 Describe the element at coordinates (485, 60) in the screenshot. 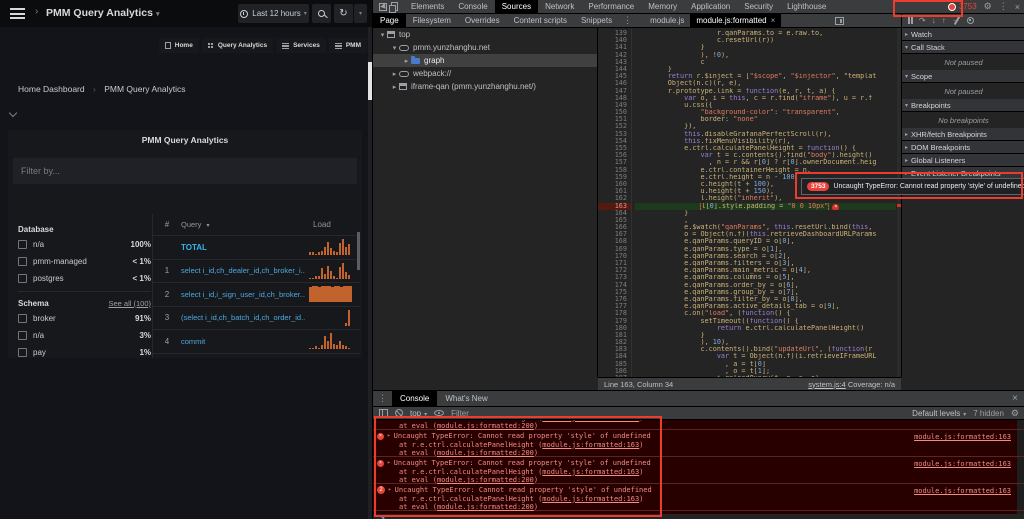

I see `tree-item-graph: ▸ graph` at that location.